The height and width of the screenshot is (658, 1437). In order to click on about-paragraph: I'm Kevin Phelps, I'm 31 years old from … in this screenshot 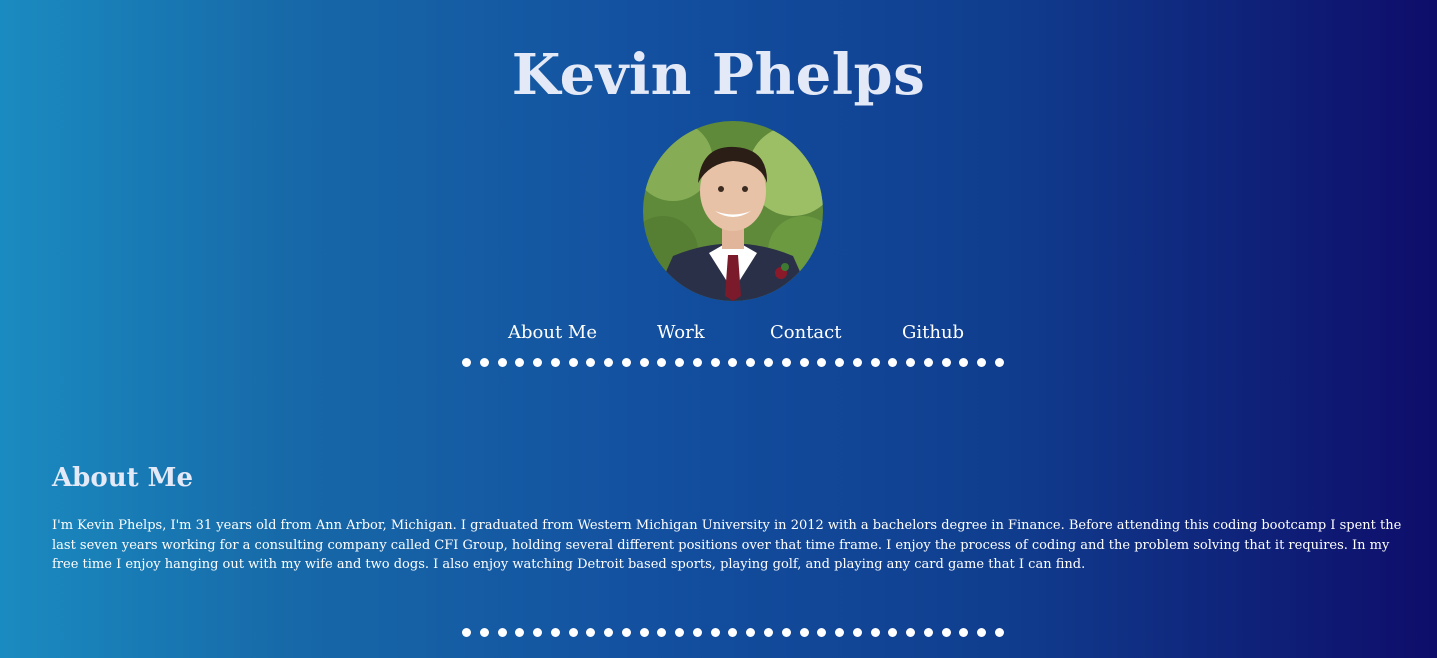, I will do `click(727, 545)`.